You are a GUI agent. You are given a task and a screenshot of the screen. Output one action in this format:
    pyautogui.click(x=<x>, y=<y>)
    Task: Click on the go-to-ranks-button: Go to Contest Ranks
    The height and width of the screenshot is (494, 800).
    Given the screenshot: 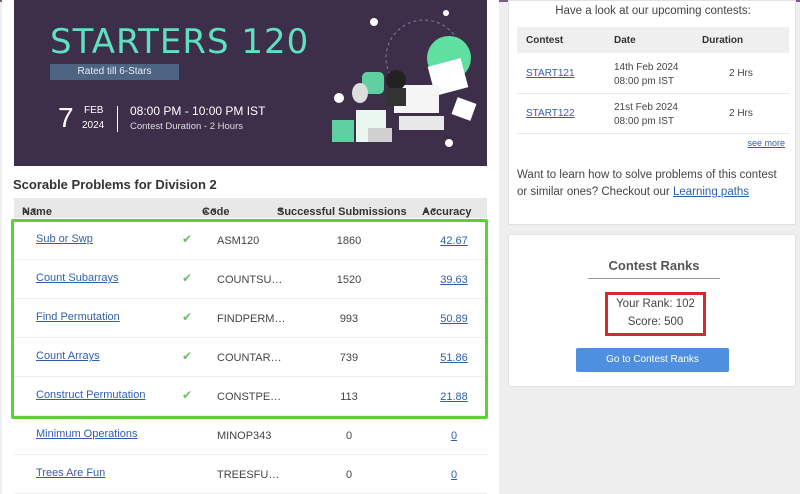 What is the action you would take?
    pyautogui.click(x=652, y=360)
    